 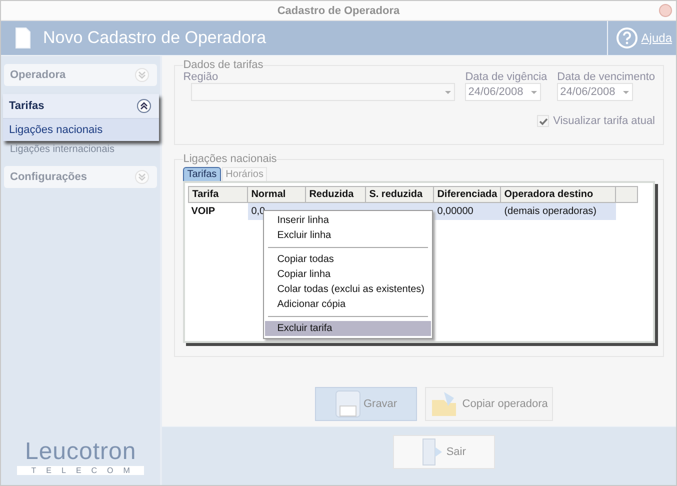 What do you see at coordinates (348, 235) in the screenshot?
I see `menu-item: Excluir linha` at bounding box center [348, 235].